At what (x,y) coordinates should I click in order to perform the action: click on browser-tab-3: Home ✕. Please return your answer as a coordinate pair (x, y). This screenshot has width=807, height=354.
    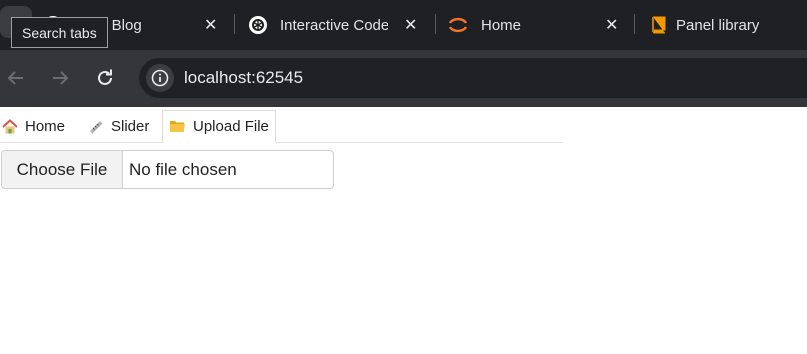
    Looking at the image, I should click on (540, 25).